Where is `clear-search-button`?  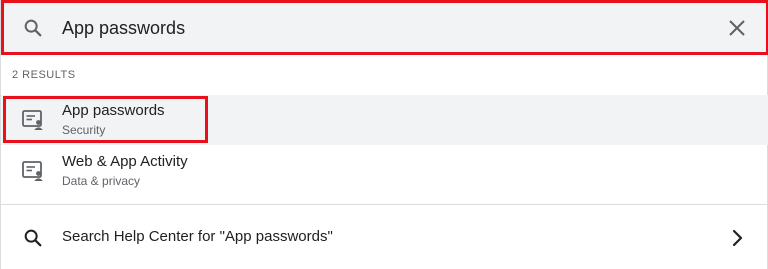
clear-search-button is located at coordinates (737, 28).